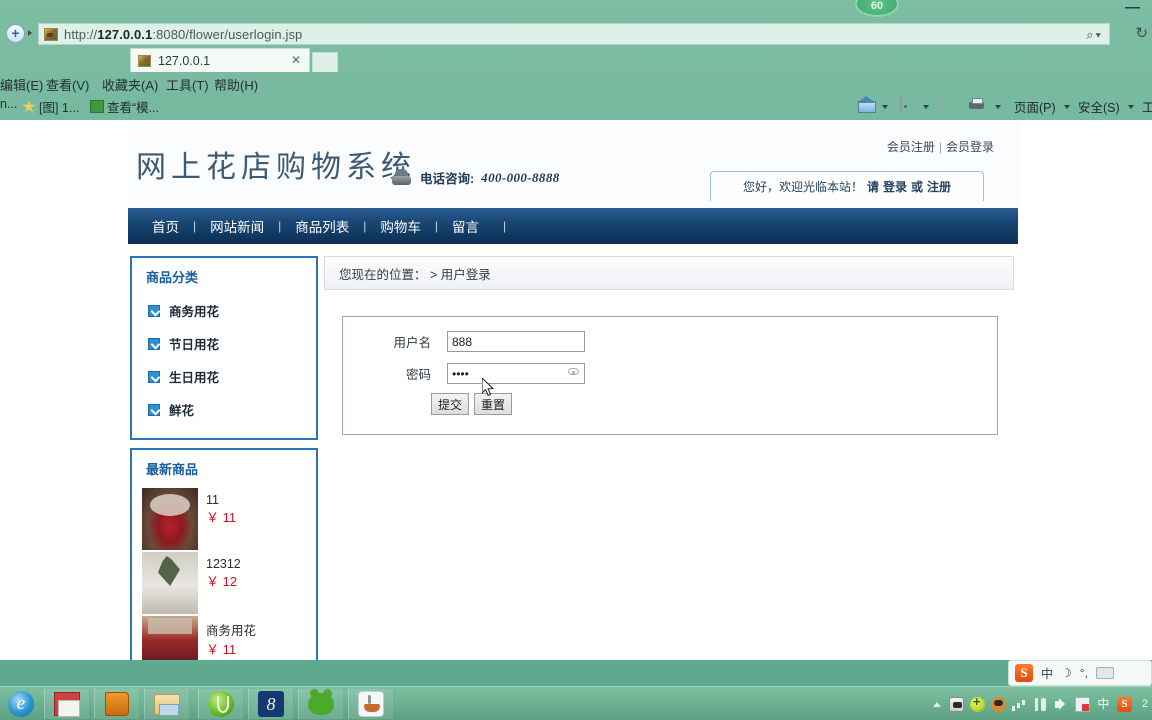 The width and height of the screenshot is (1152, 720). I want to click on member-login-link: 会员登录, so click(970, 147).